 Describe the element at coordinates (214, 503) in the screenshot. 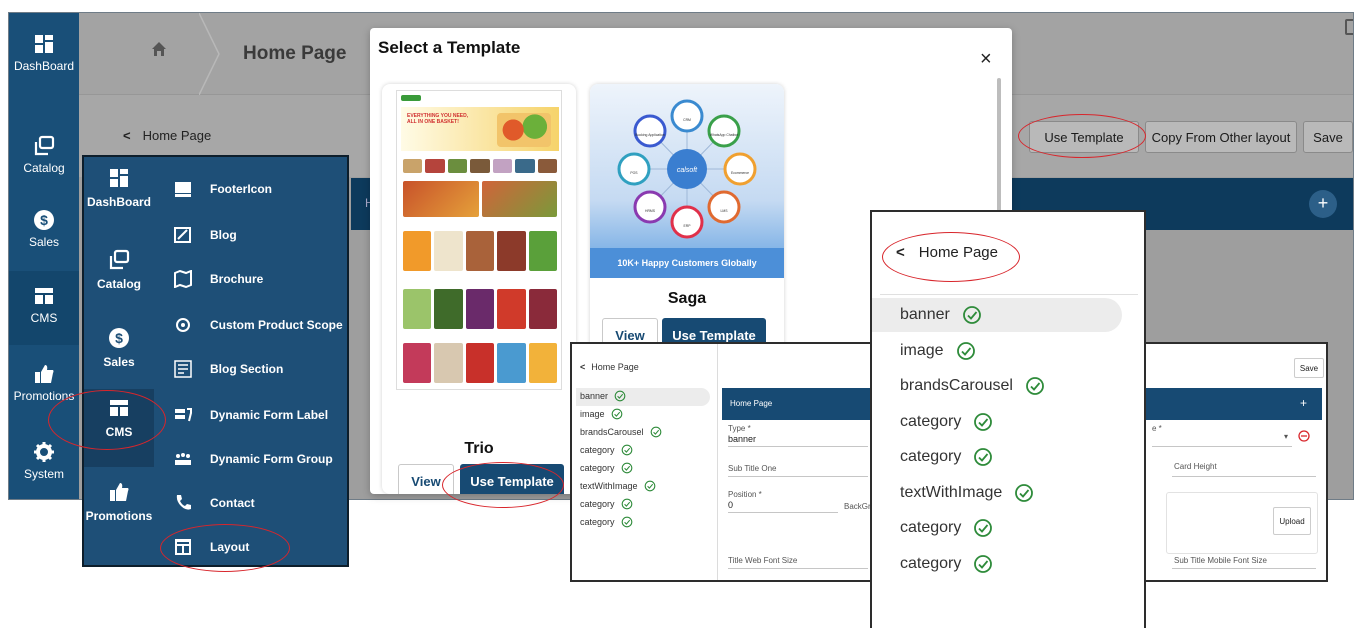

I see `menu-item-contact: Contact` at that location.